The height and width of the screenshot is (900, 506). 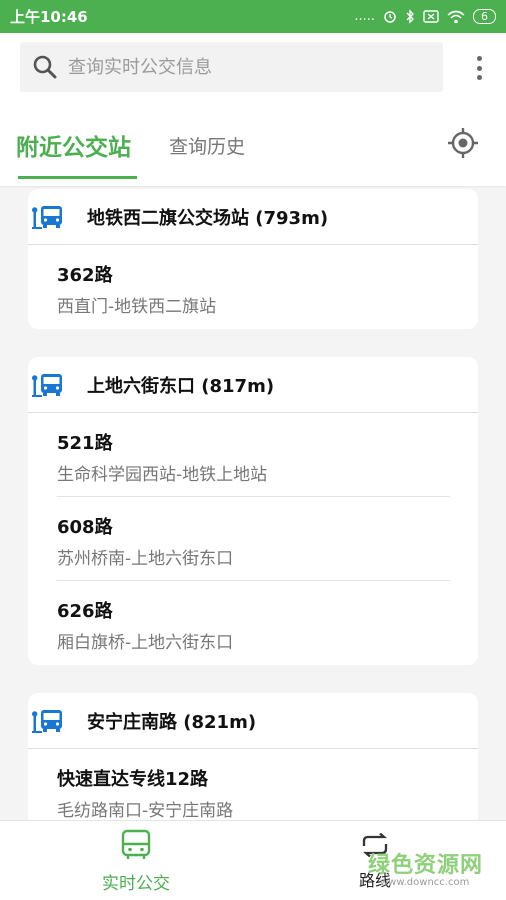 I want to click on search-icon, so click(x=45, y=67).